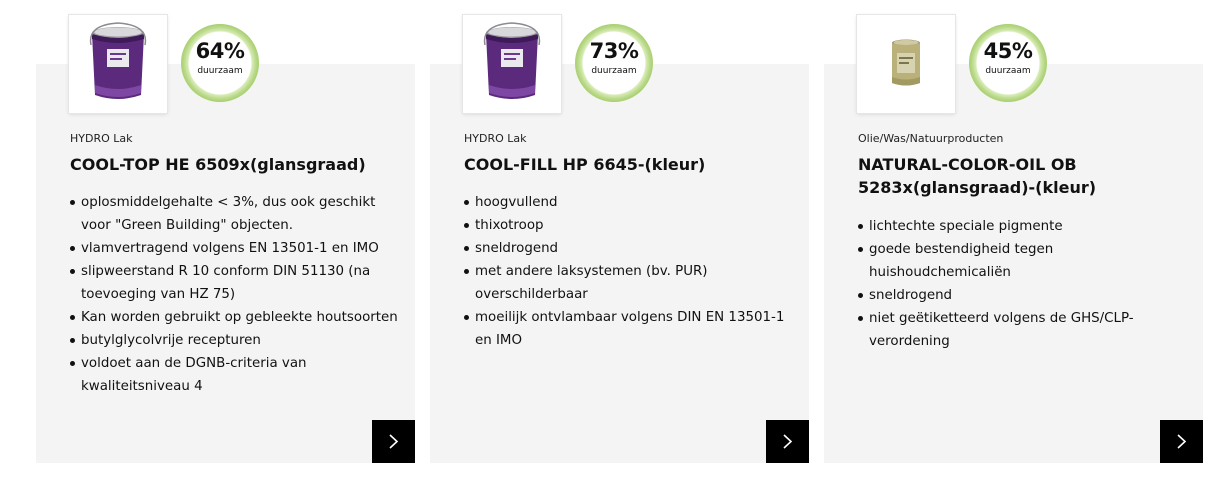  What do you see at coordinates (1023, 226) in the screenshot?
I see `feature-item: lichtechte speciale pigmente` at bounding box center [1023, 226].